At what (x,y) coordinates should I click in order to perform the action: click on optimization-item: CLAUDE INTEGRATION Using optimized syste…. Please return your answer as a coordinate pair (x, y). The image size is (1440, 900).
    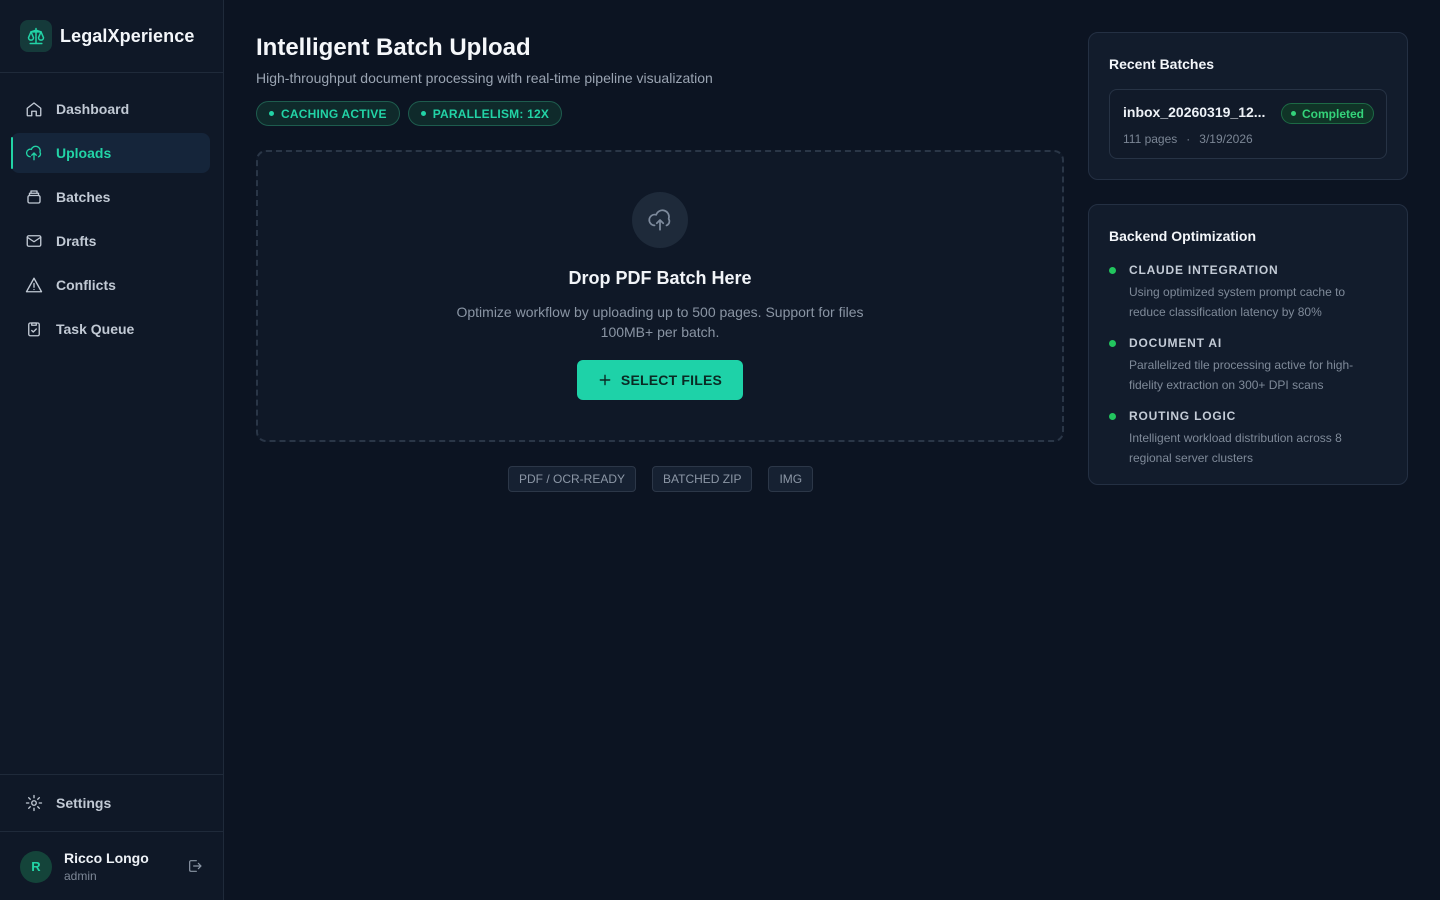
    Looking at the image, I should click on (1249, 292).